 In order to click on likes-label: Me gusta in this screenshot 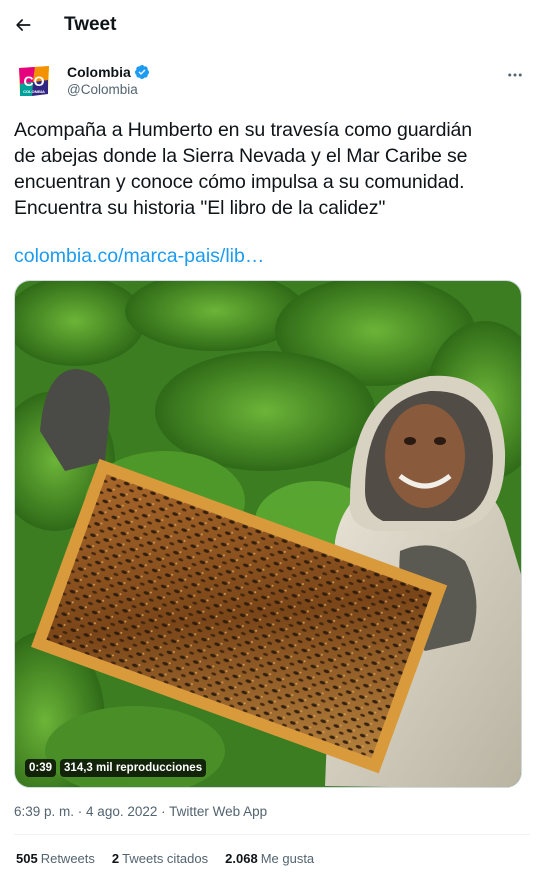, I will do `click(287, 858)`.